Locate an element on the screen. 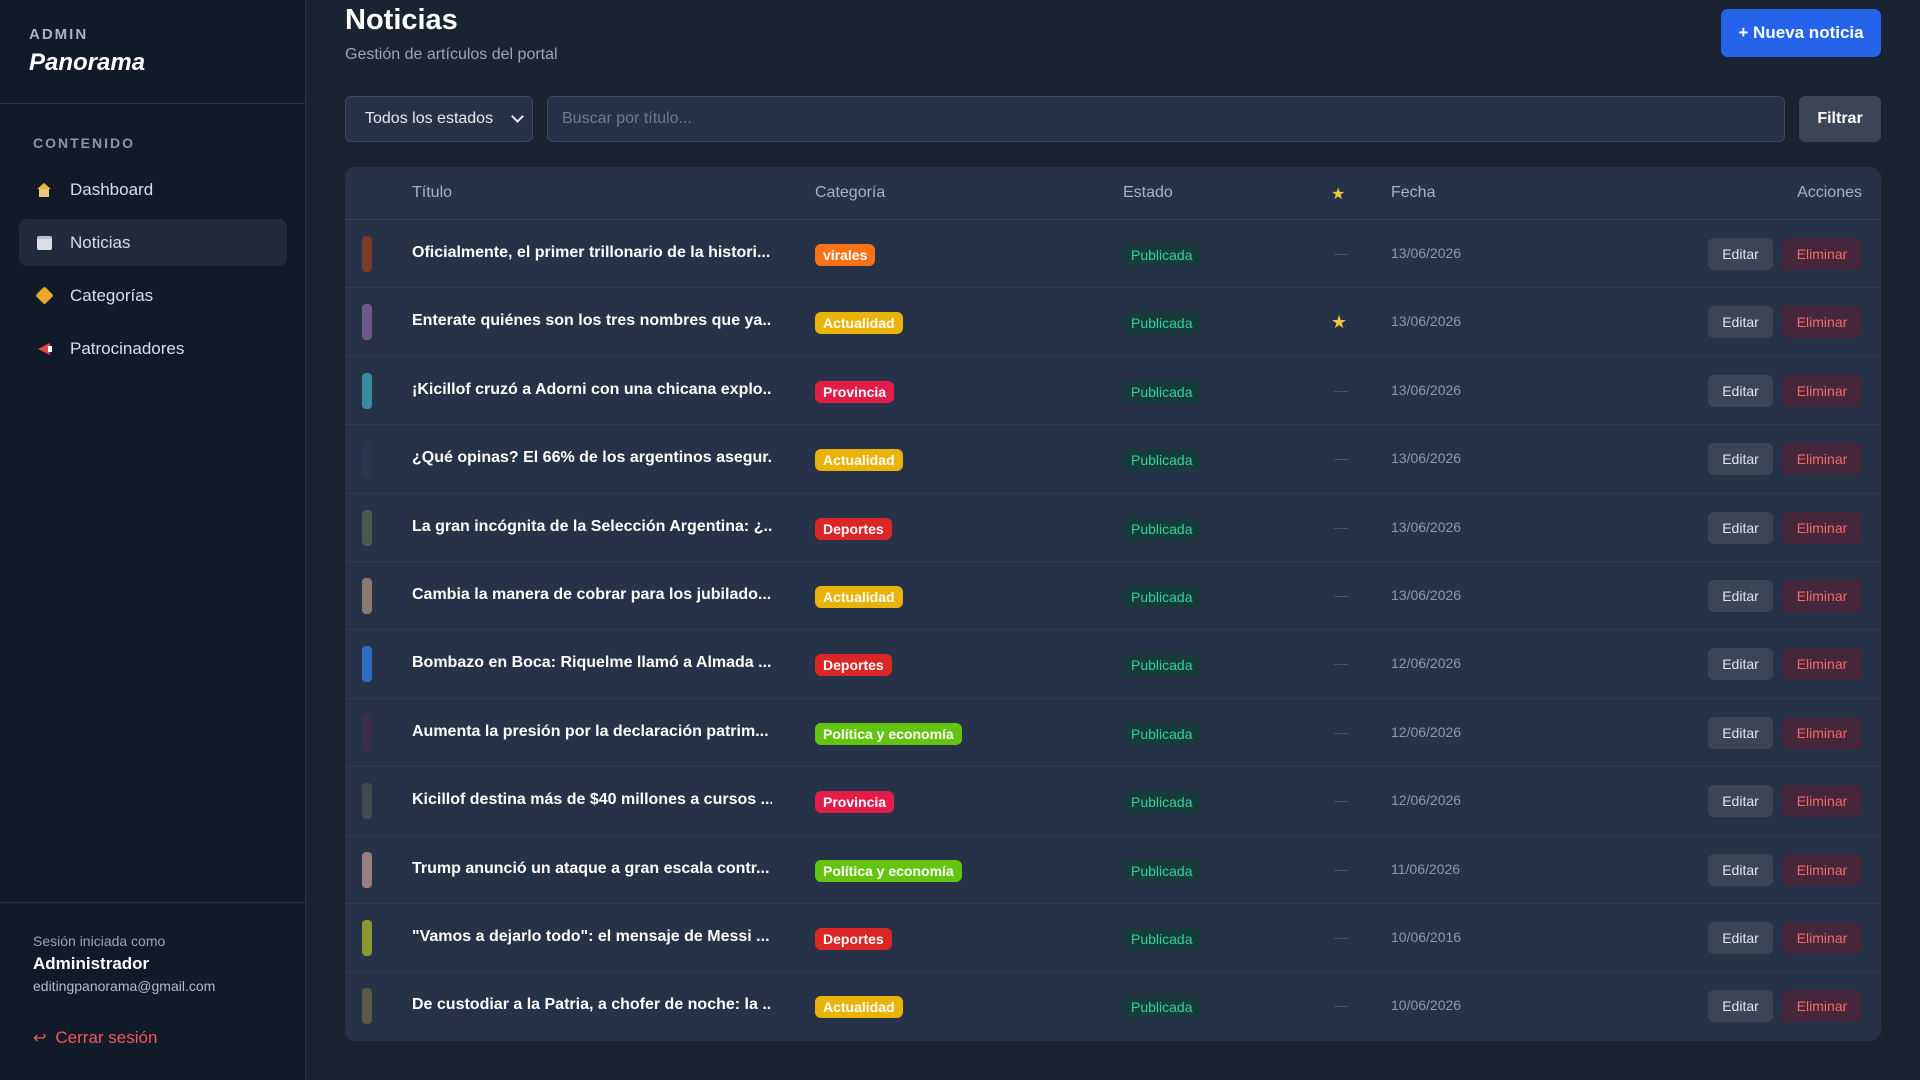  table-header: Título Categoría Estado ★ Fecha Acciones is located at coordinates (1113, 193).